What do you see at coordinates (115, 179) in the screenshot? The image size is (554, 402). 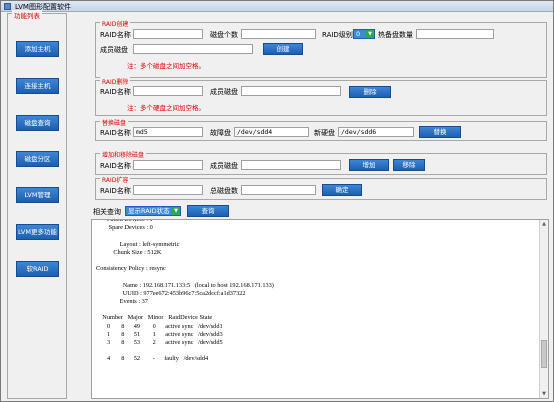 I see `raid-expand-legend: RAID扩容` at bounding box center [115, 179].